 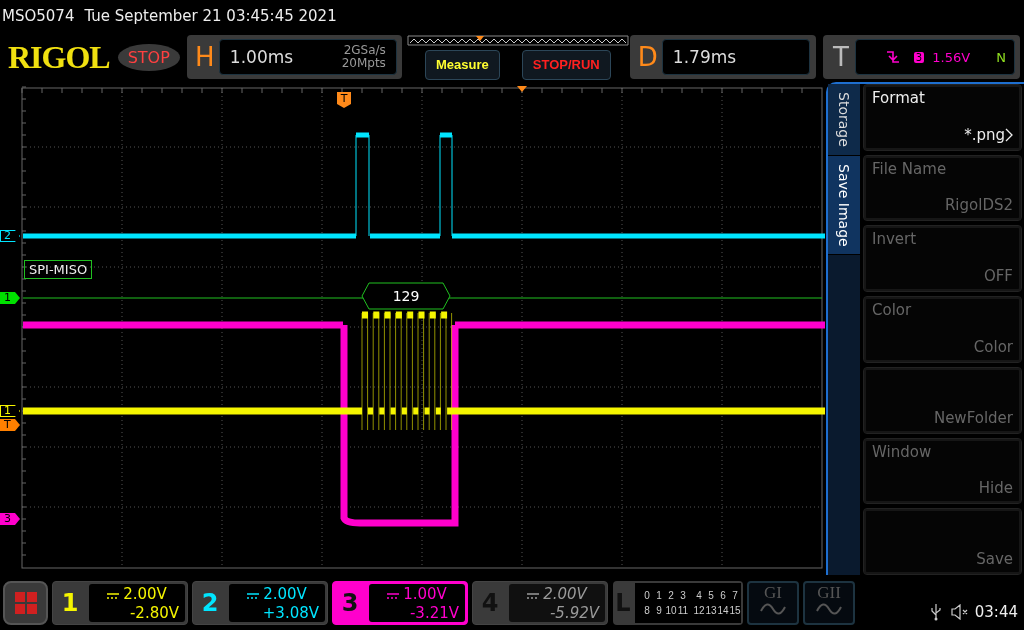 I want to click on channel-marker: 2, so click(x=10, y=236).